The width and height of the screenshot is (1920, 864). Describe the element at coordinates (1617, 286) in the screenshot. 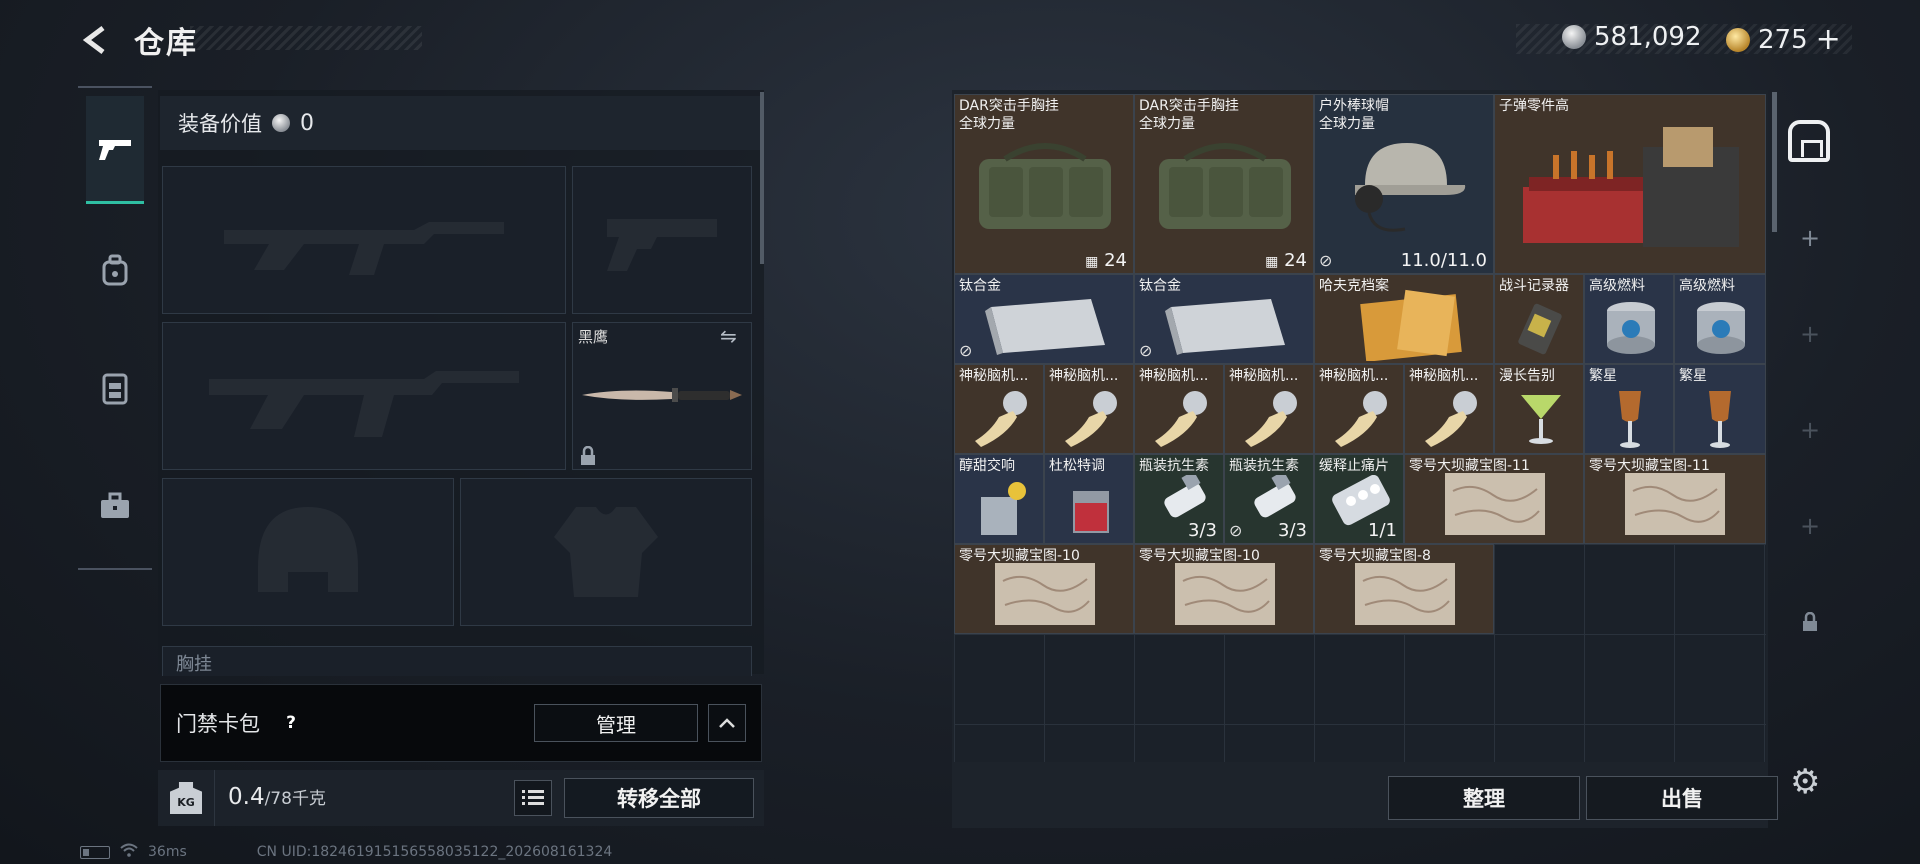

I see `item-name: 高级燃料` at that location.